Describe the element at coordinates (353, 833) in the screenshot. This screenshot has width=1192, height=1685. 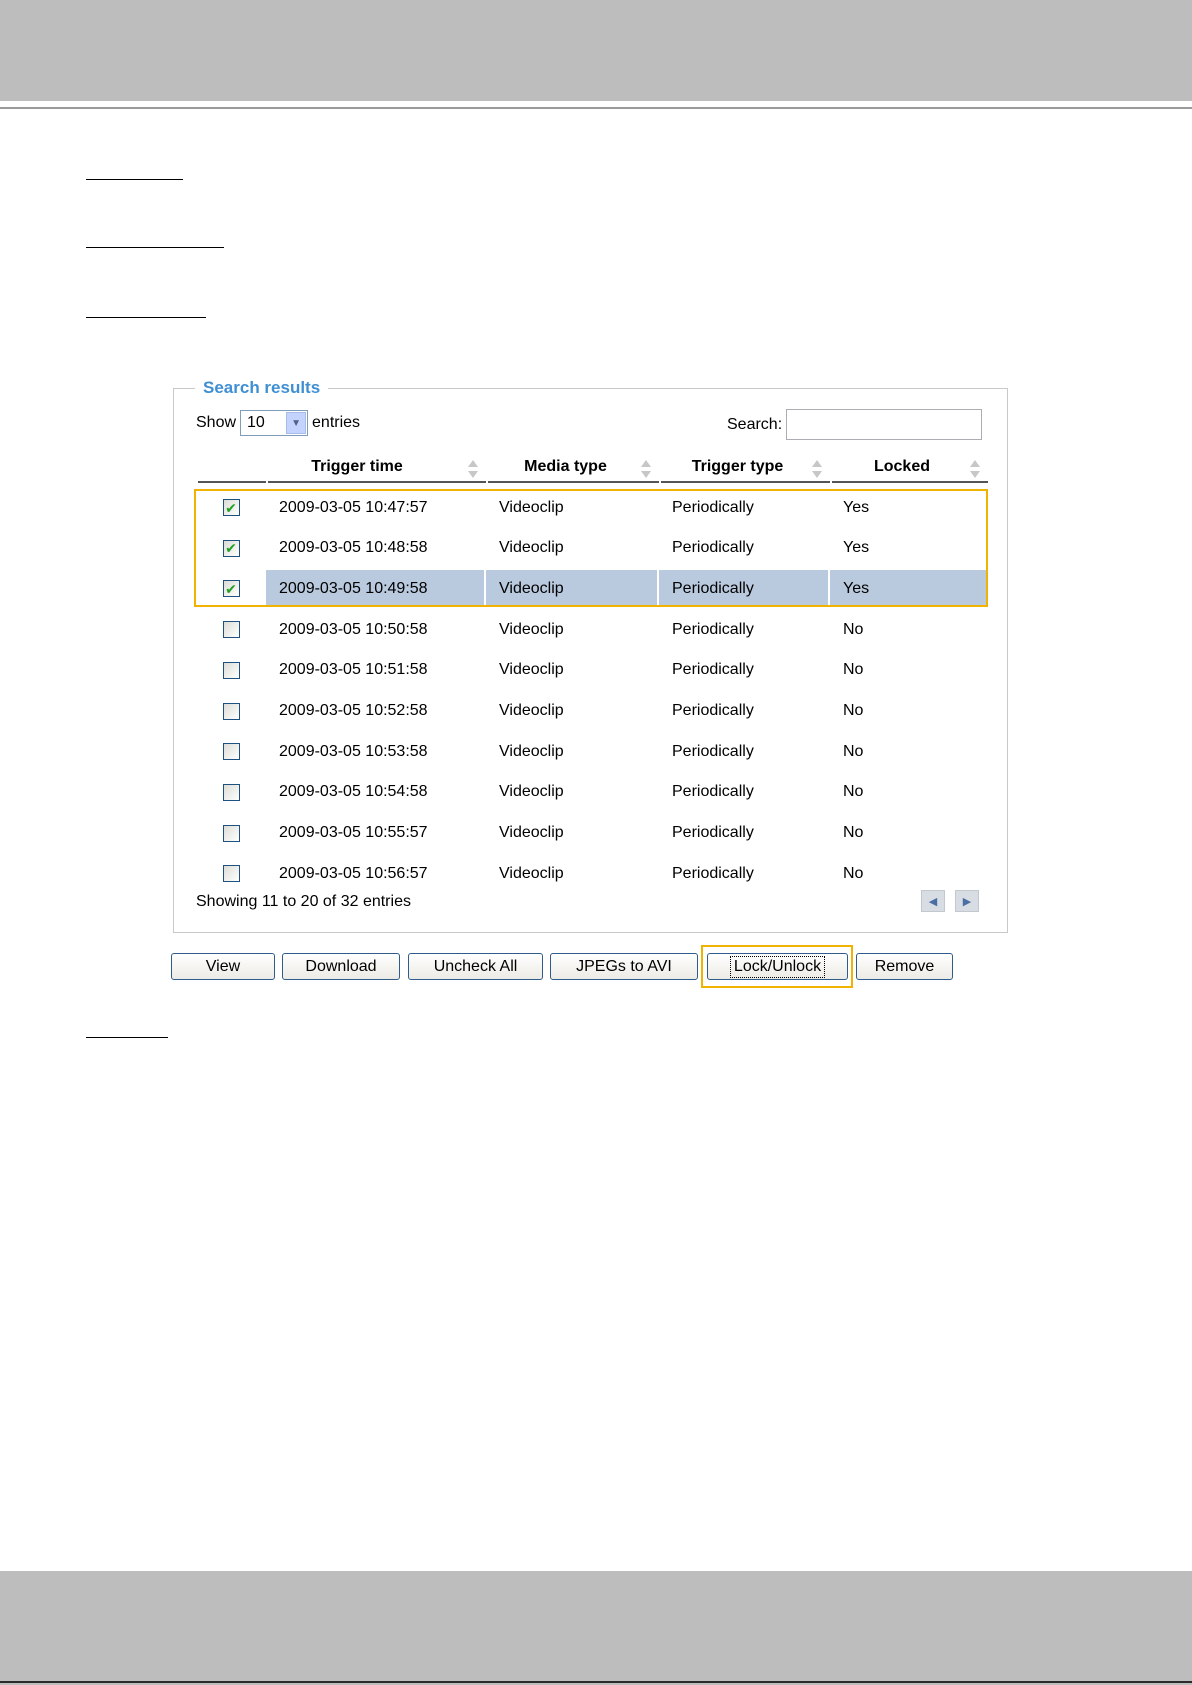
I see `trigger-time-cell: 2009-03-05 10:55:57` at that location.